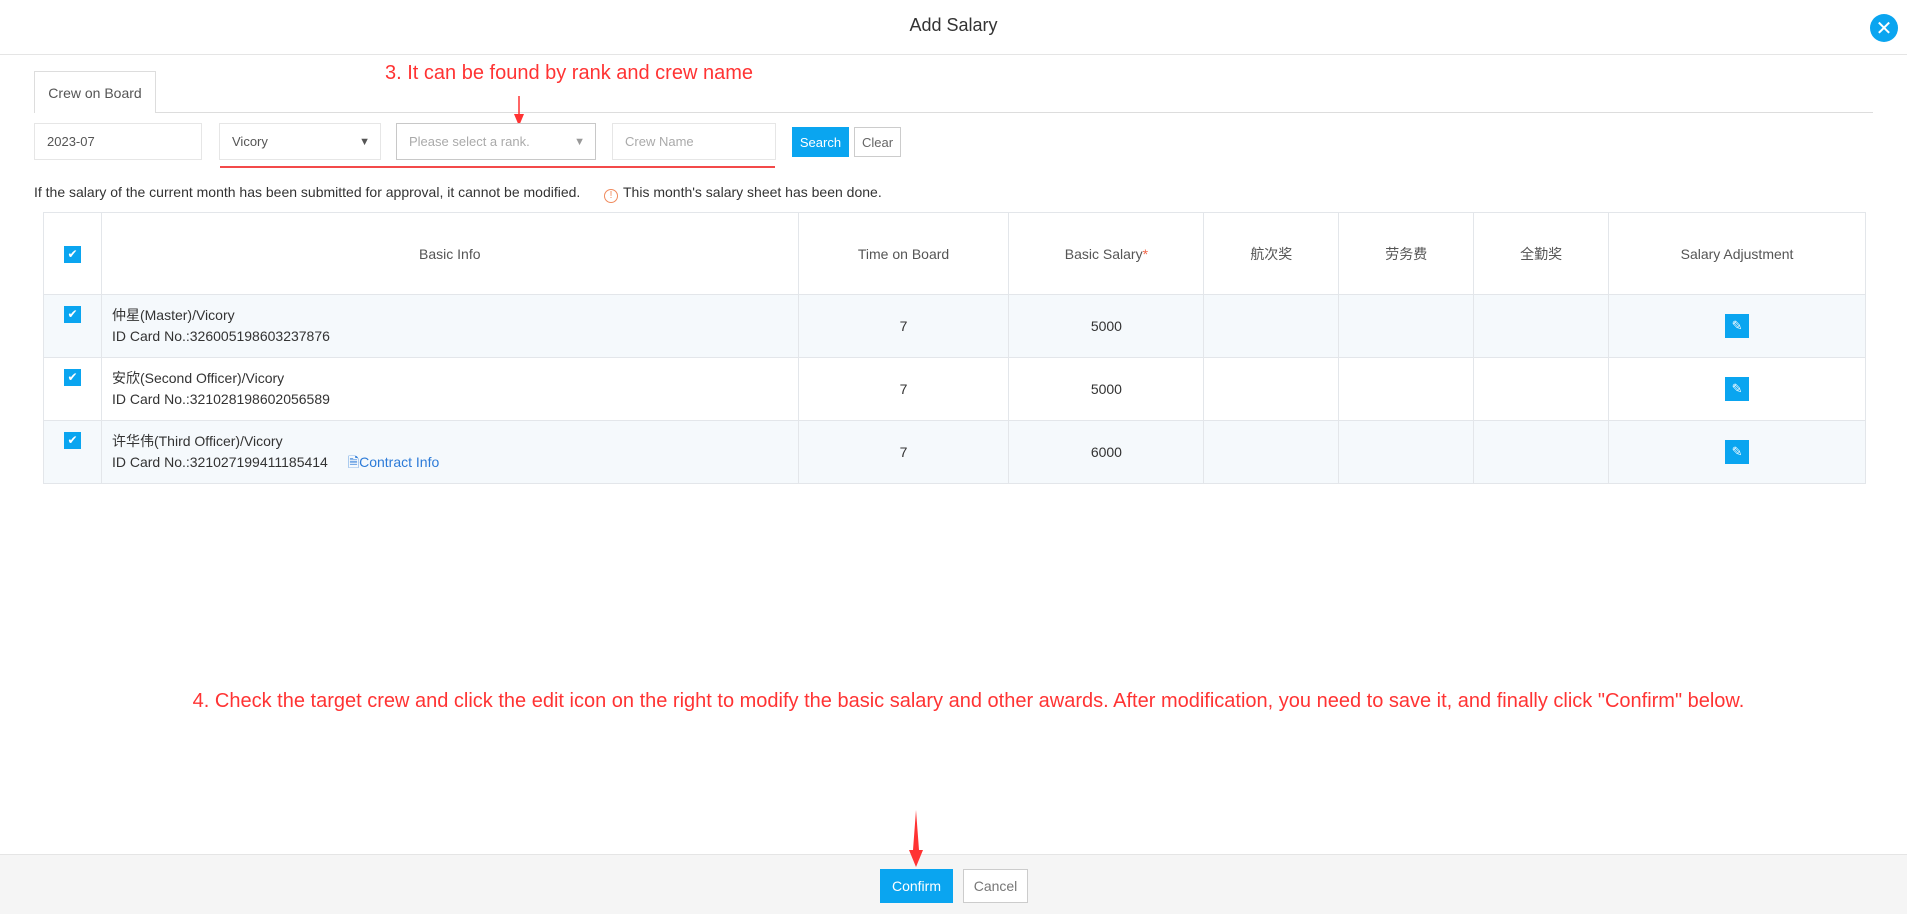  Describe the element at coordinates (399, 462) in the screenshot. I see `contract-info-label: Contract Info` at that location.